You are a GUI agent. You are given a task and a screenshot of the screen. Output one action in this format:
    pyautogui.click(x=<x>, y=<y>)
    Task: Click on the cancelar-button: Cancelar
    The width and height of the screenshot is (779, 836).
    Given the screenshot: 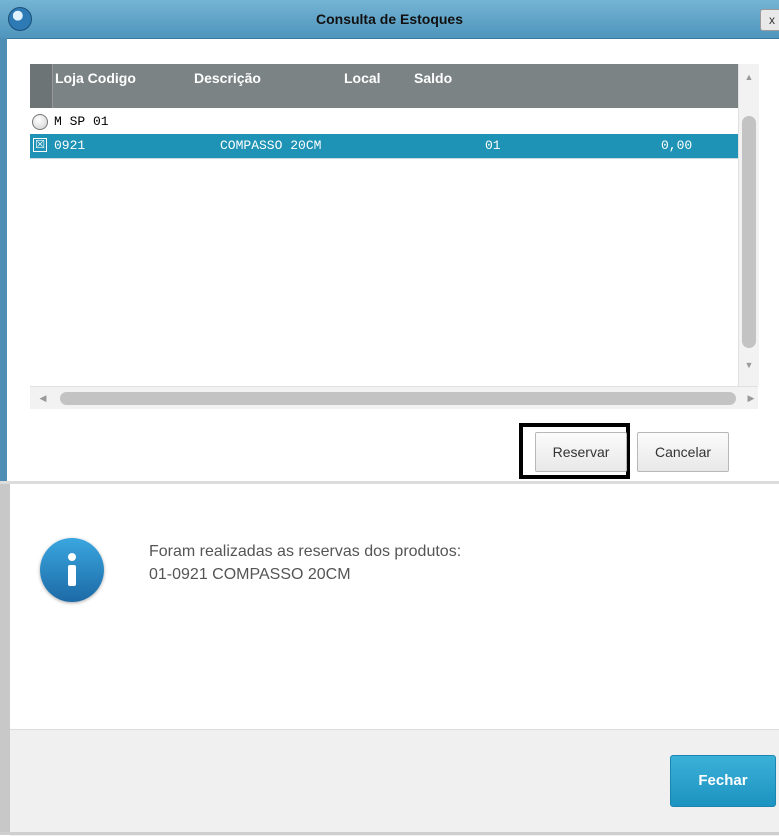 What is the action you would take?
    pyautogui.click(x=683, y=452)
    